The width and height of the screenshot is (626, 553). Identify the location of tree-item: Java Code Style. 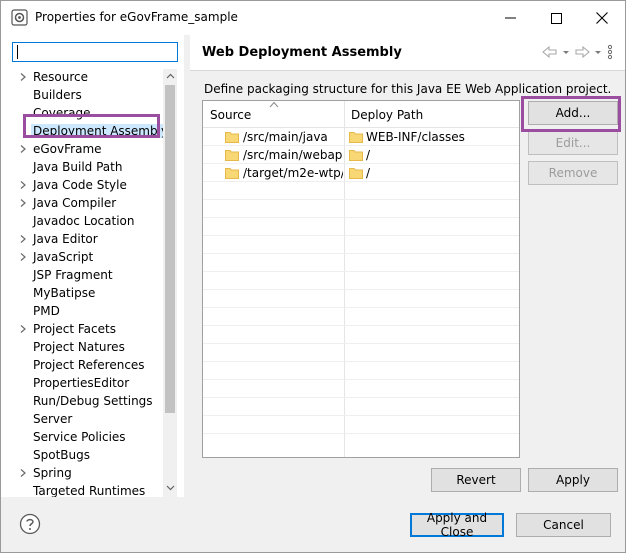
(82, 185).